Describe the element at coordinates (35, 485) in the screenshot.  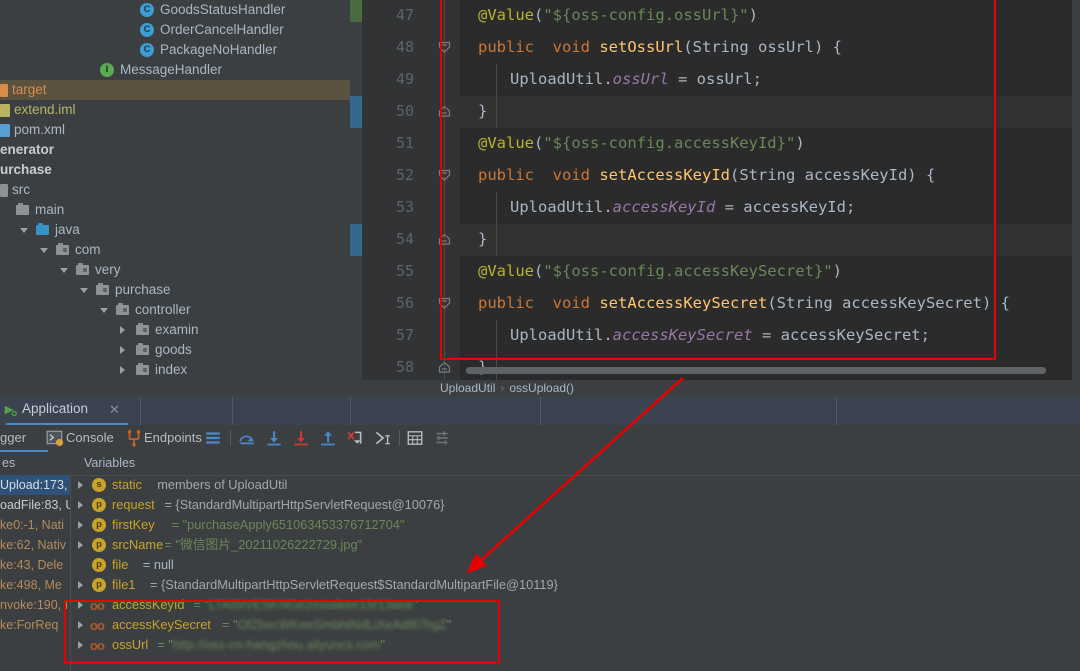
I see `frame-item: Upload:173,` at that location.